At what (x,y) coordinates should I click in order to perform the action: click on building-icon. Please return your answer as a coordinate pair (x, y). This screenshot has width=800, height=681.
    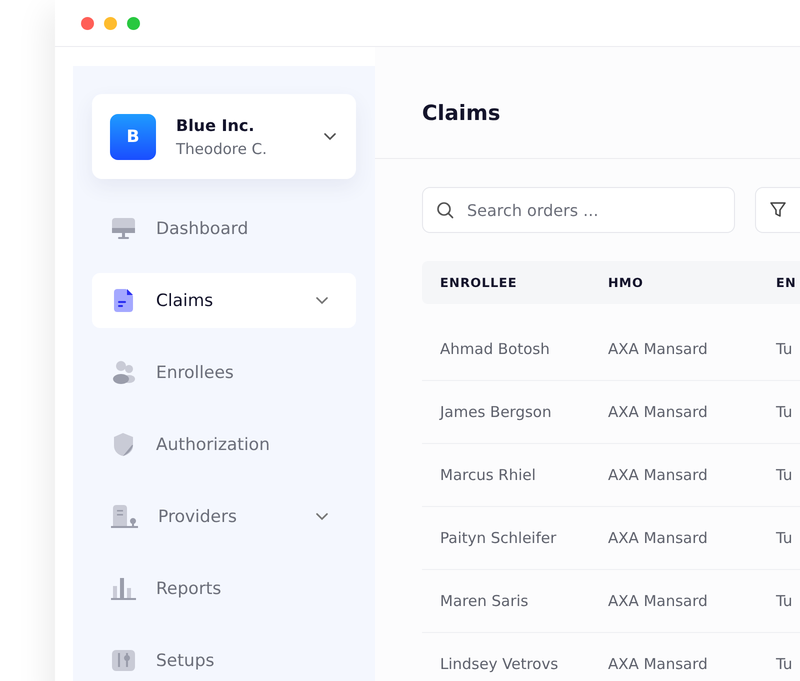
    Looking at the image, I should click on (124, 516).